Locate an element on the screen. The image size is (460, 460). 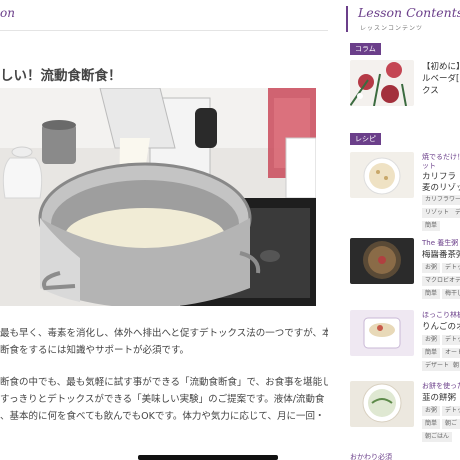
recipe-card-title: ット is located at coordinates (441, 166).